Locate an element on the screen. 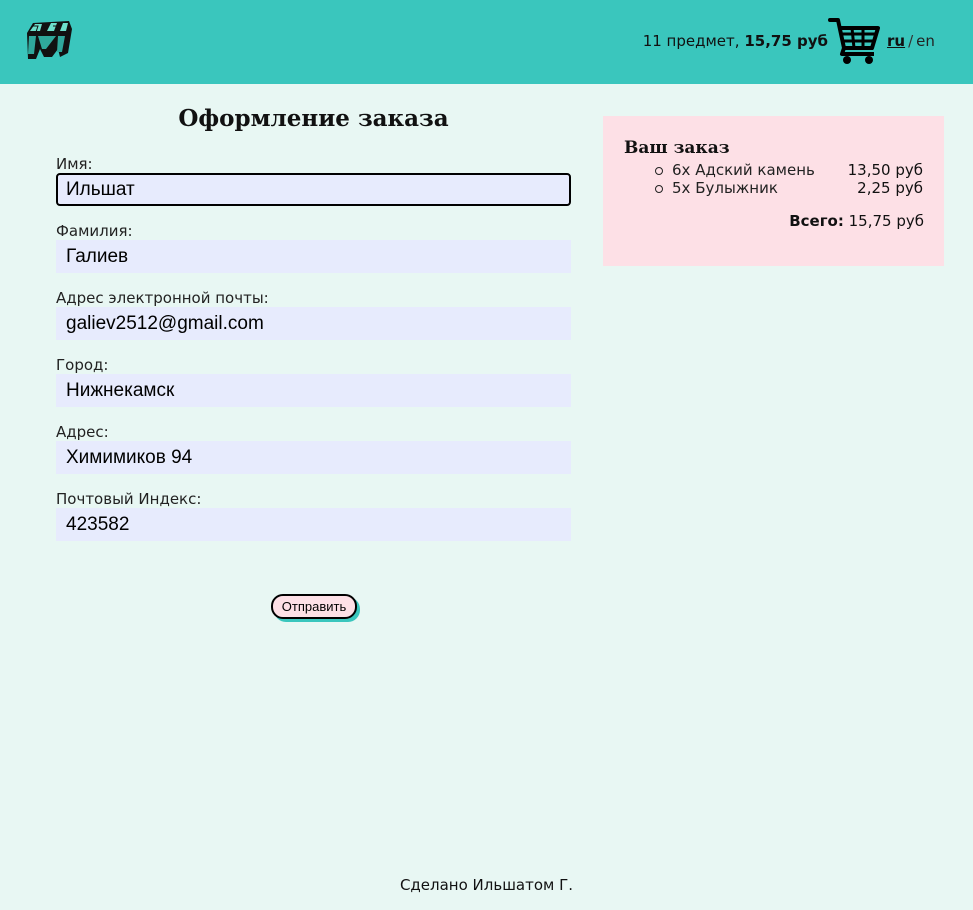 This screenshot has height=910, width=973. order-total-value: 15,75 руб is located at coordinates (886, 221).